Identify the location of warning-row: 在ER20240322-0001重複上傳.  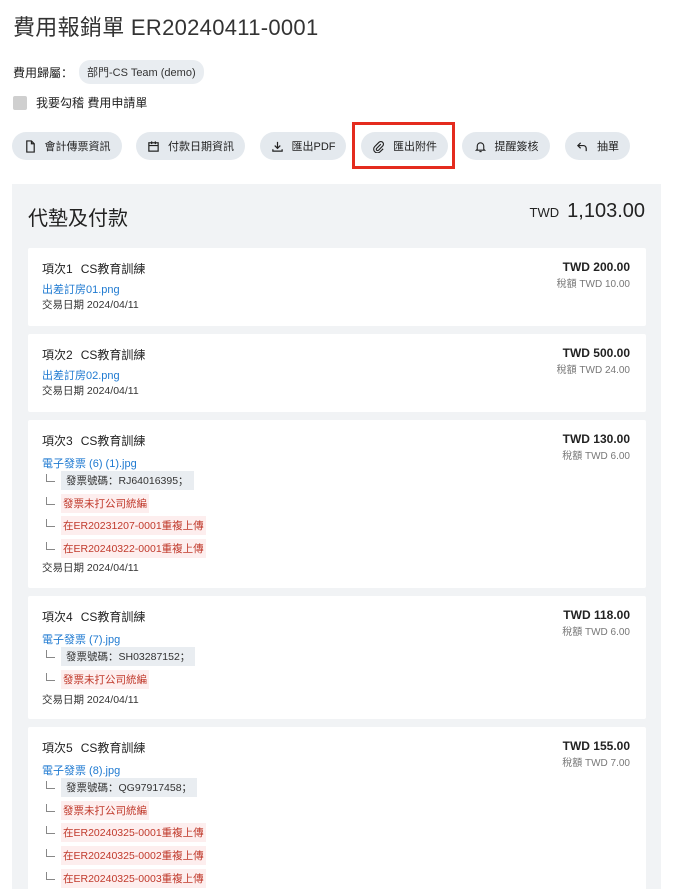
(126, 548).